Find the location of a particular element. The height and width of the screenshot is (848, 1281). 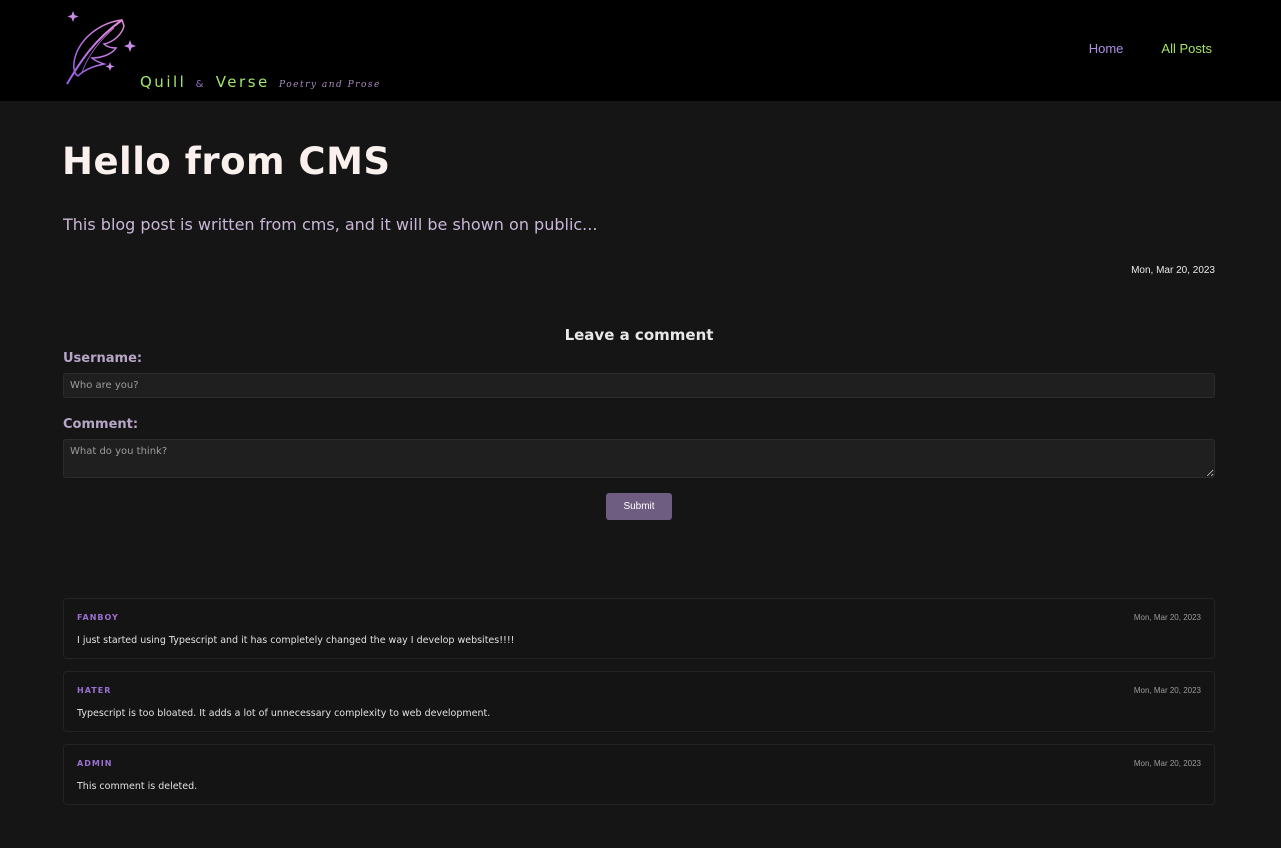

post-title: Hello from CMS is located at coordinates (226, 161).